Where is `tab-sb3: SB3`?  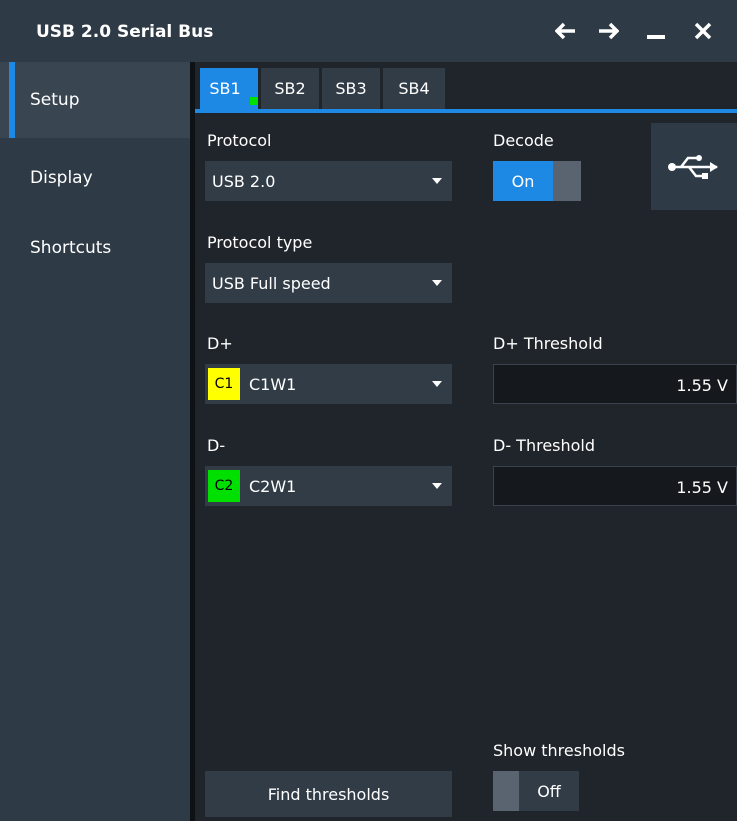
tab-sb3: SB3 is located at coordinates (351, 88).